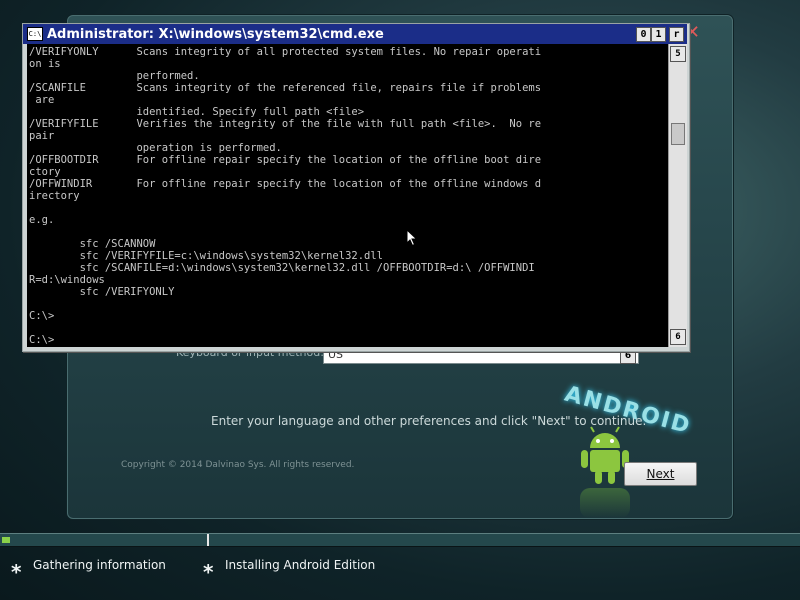 Image resolution: width=800 pixels, height=600 pixels. I want to click on cmd-scrollbar: 5 6, so click(677, 195).